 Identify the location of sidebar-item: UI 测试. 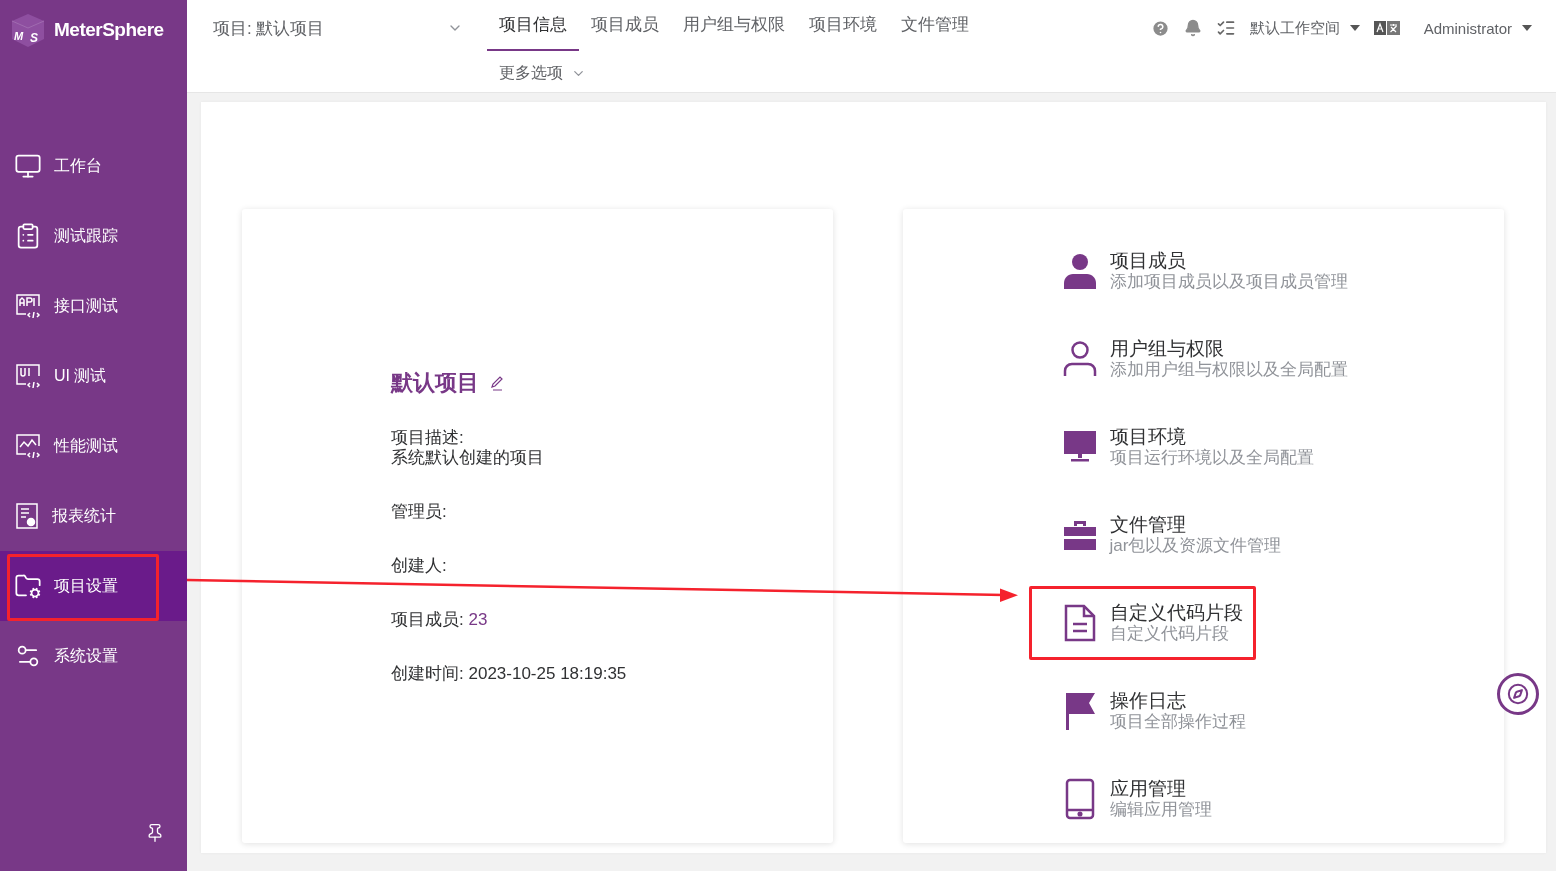
(93, 376).